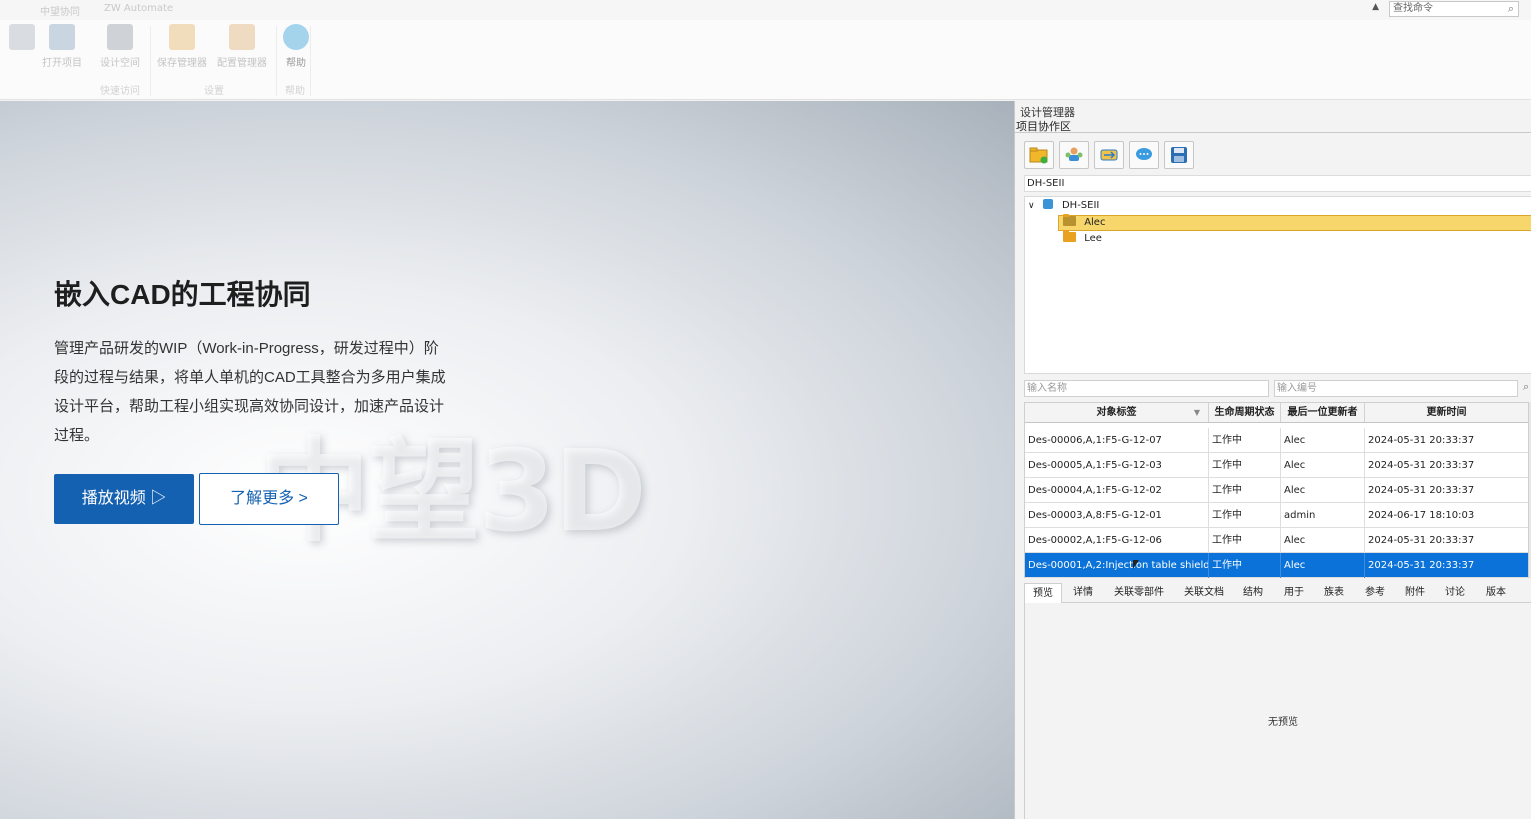 Image resolution: width=1531 pixels, height=819 pixels. I want to click on column-header-state: 生命周期状态, so click(1245, 413).